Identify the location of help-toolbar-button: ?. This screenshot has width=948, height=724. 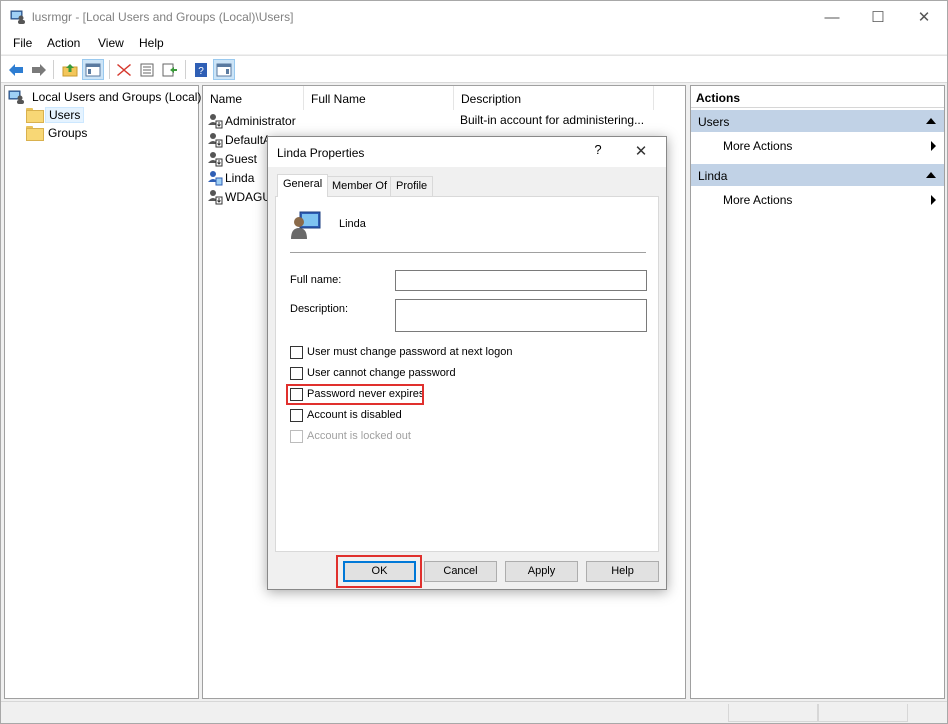
(201, 69).